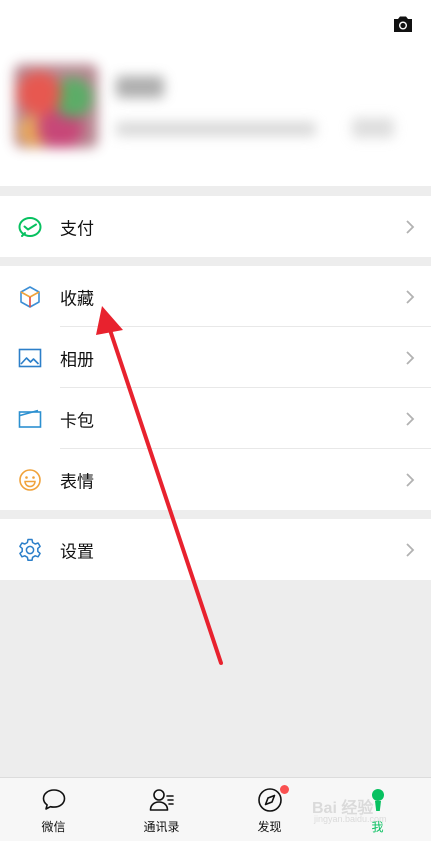 The width and height of the screenshot is (431, 841). What do you see at coordinates (77, 552) in the screenshot?
I see `menu-item-label: 设置` at bounding box center [77, 552].